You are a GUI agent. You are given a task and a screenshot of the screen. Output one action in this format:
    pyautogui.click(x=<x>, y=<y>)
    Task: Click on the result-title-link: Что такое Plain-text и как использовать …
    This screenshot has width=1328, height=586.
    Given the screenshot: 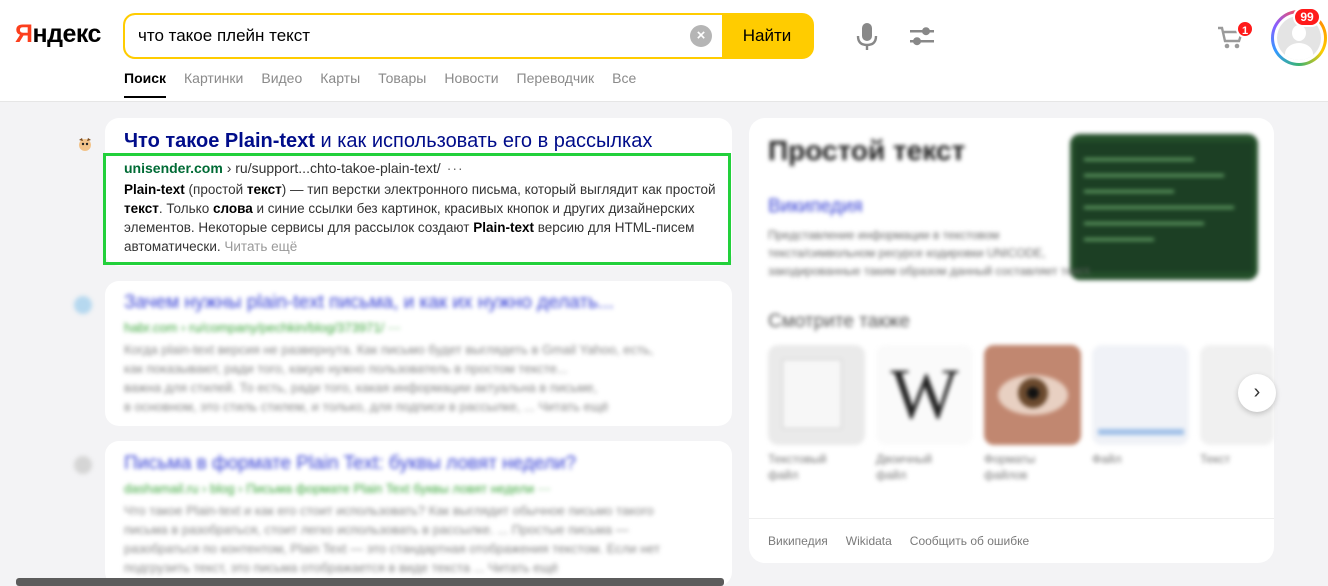 What is the action you would take?
    pyautogui.click(x=388, y=141)
    